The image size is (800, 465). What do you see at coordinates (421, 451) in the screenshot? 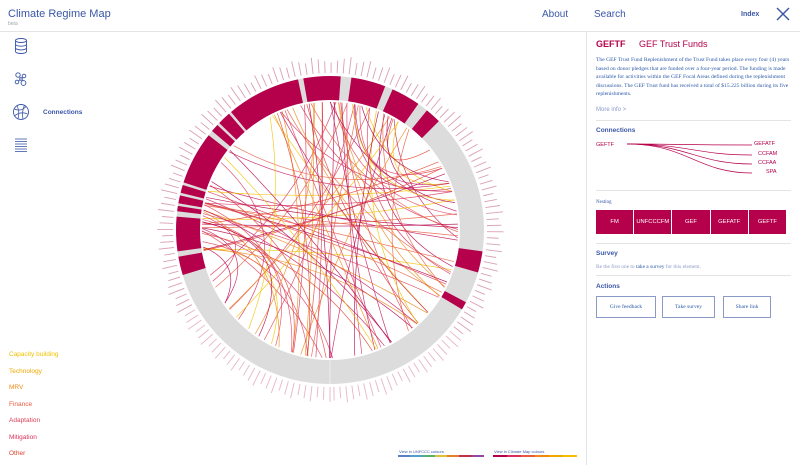
I see `view-unfccc-colours-link: View in UNFCCC colours` at bounding box center [421, 451].